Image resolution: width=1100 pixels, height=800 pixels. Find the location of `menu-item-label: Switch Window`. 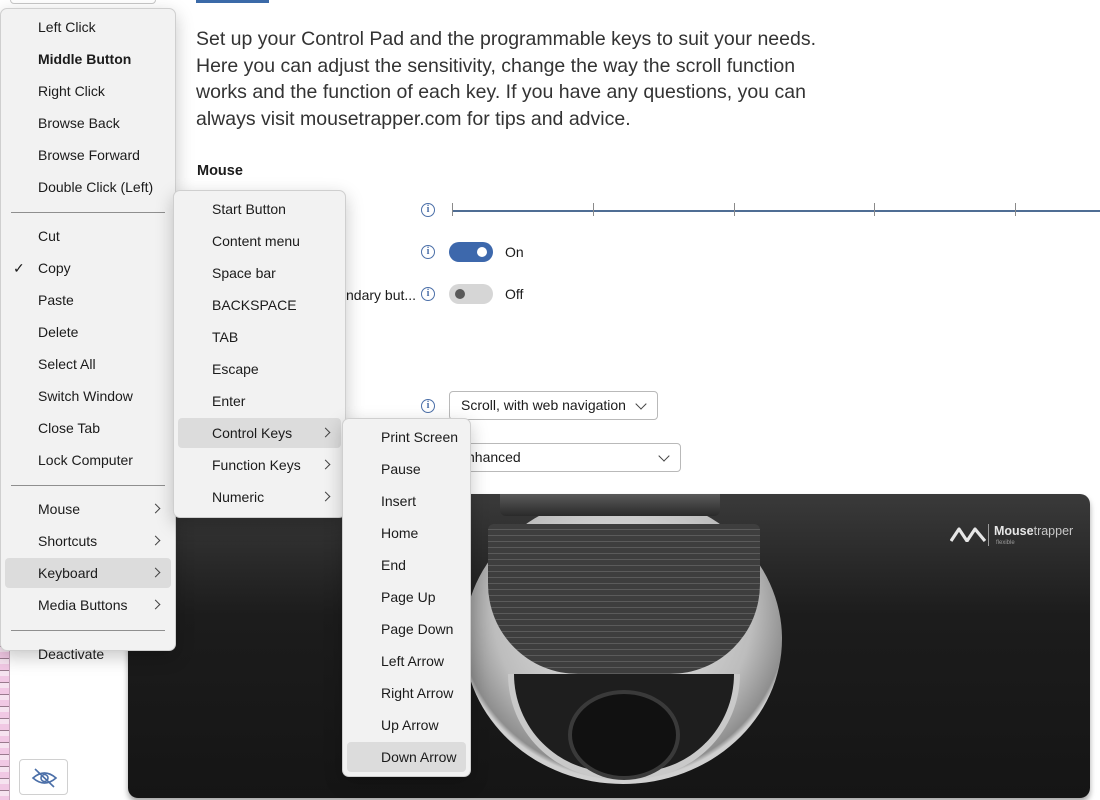

menu-item-label: Switch Window is located at coordinates (85, 396).